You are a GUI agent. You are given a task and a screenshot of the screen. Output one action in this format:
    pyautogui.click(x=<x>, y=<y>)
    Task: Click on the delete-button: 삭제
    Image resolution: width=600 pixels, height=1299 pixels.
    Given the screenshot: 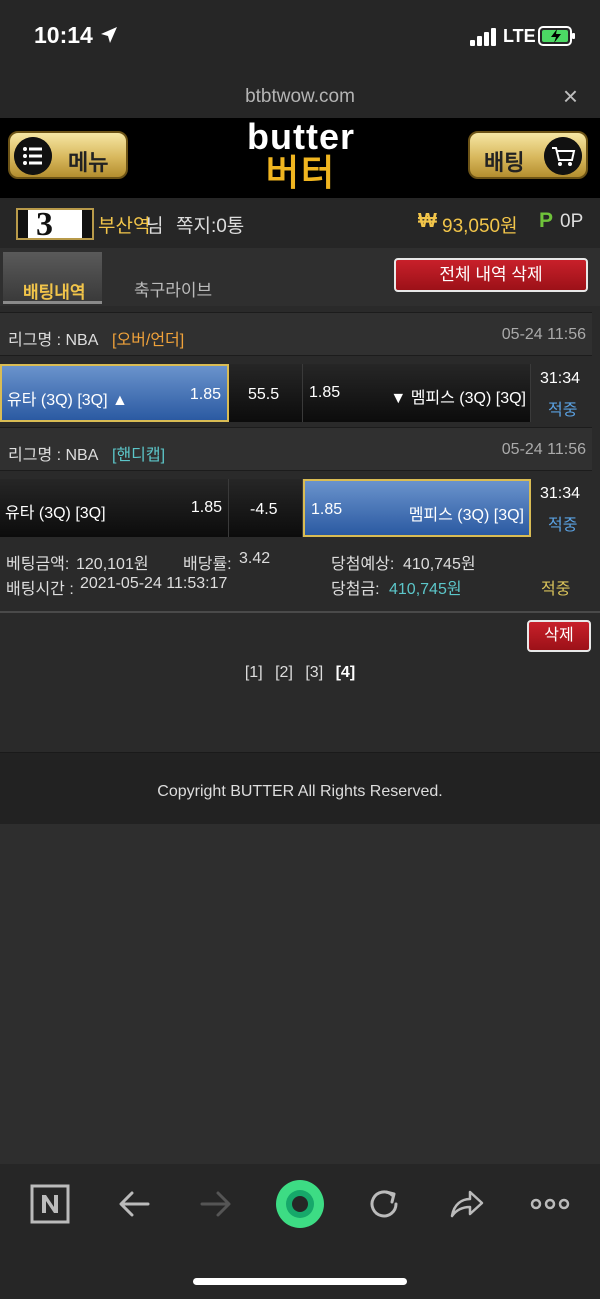 What is the action you would take?
    pyautogui.click(x=559, y=636)
    